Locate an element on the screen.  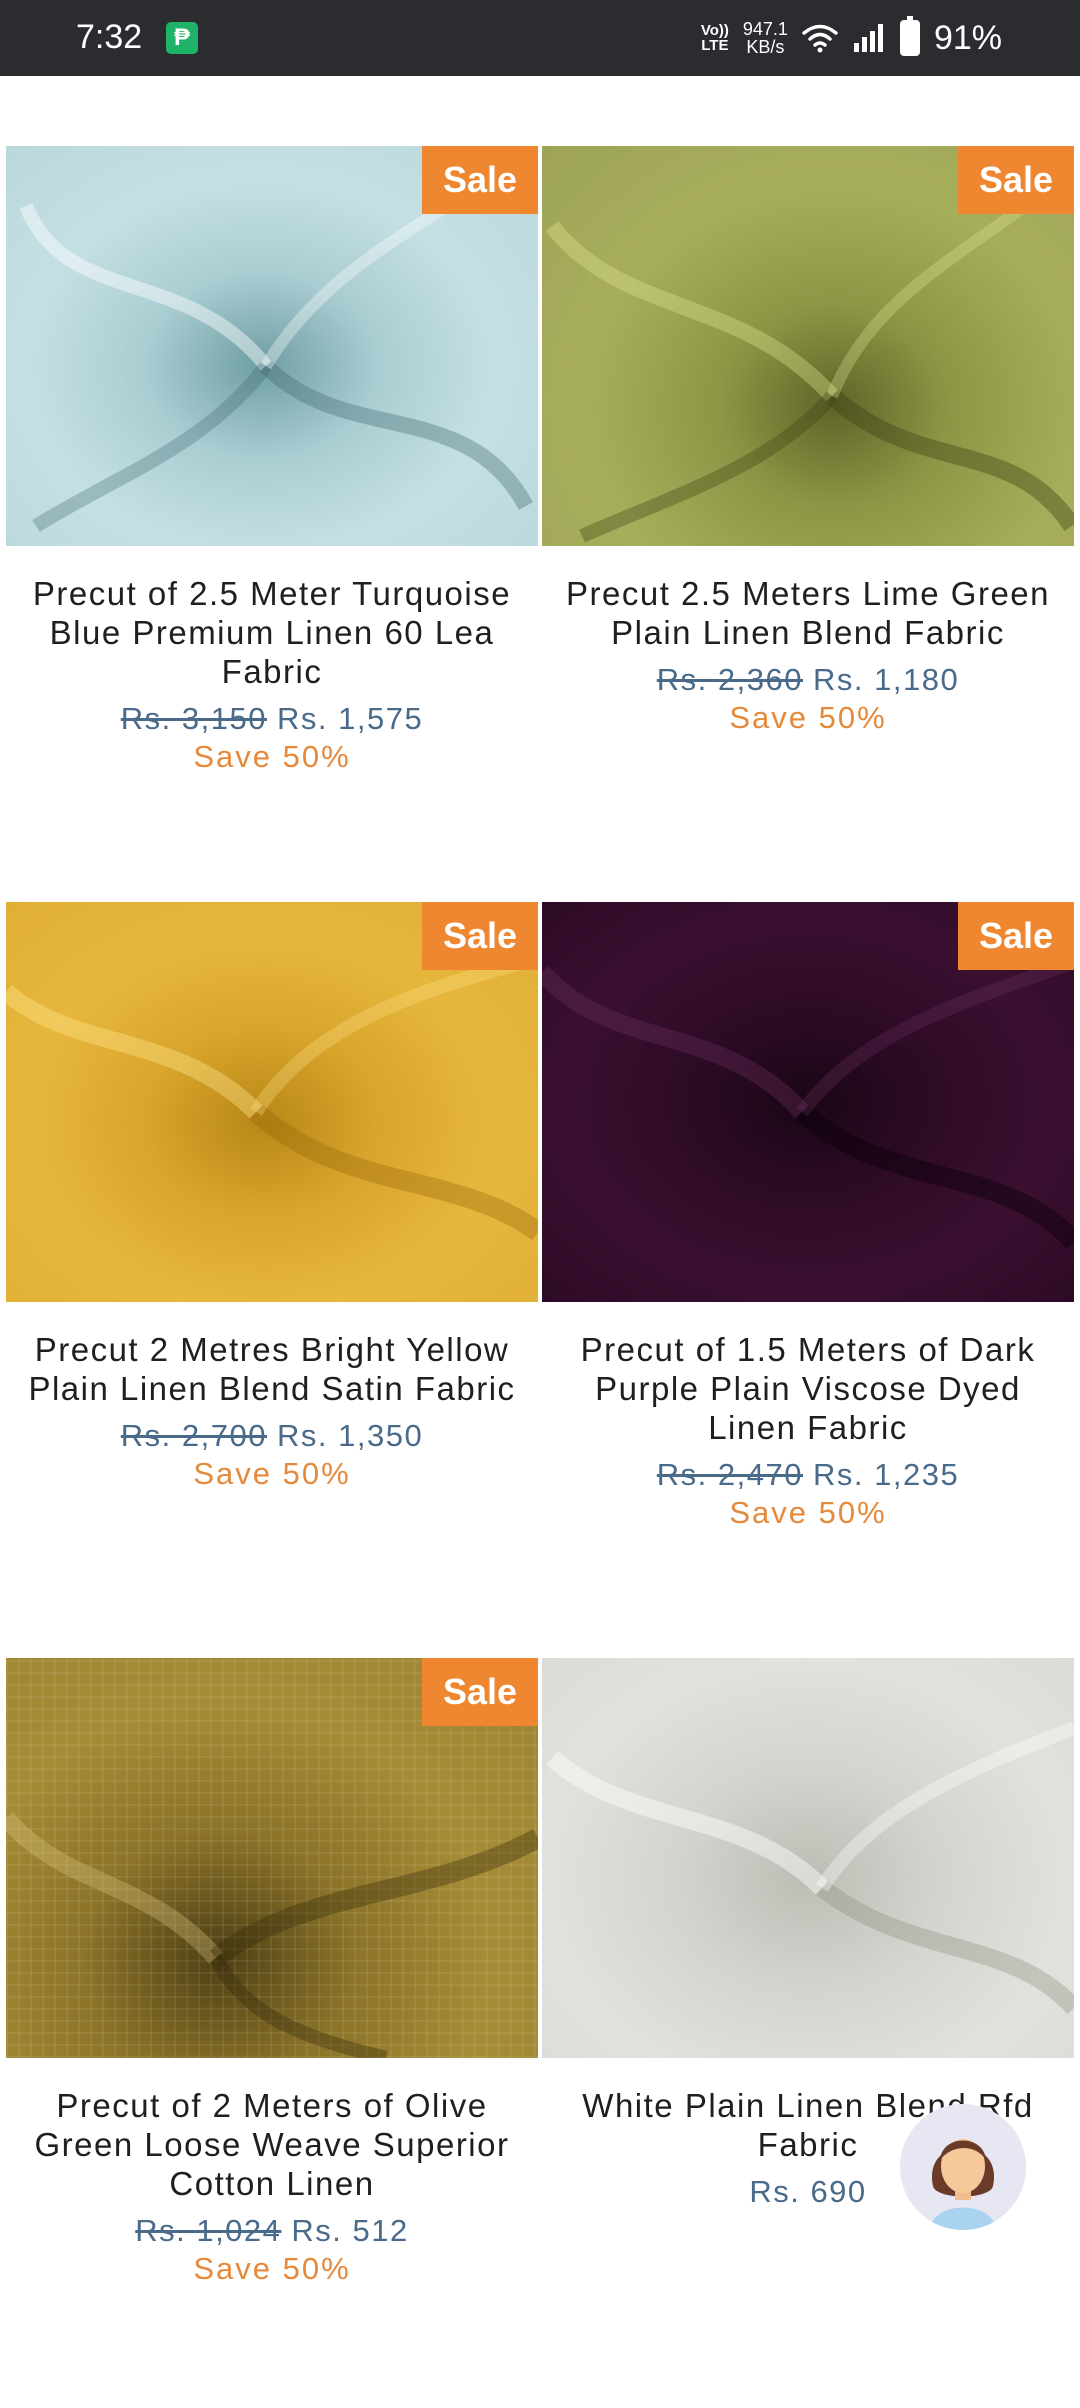
net-speed-unit: KB/s is located at coordinates (765, 47).